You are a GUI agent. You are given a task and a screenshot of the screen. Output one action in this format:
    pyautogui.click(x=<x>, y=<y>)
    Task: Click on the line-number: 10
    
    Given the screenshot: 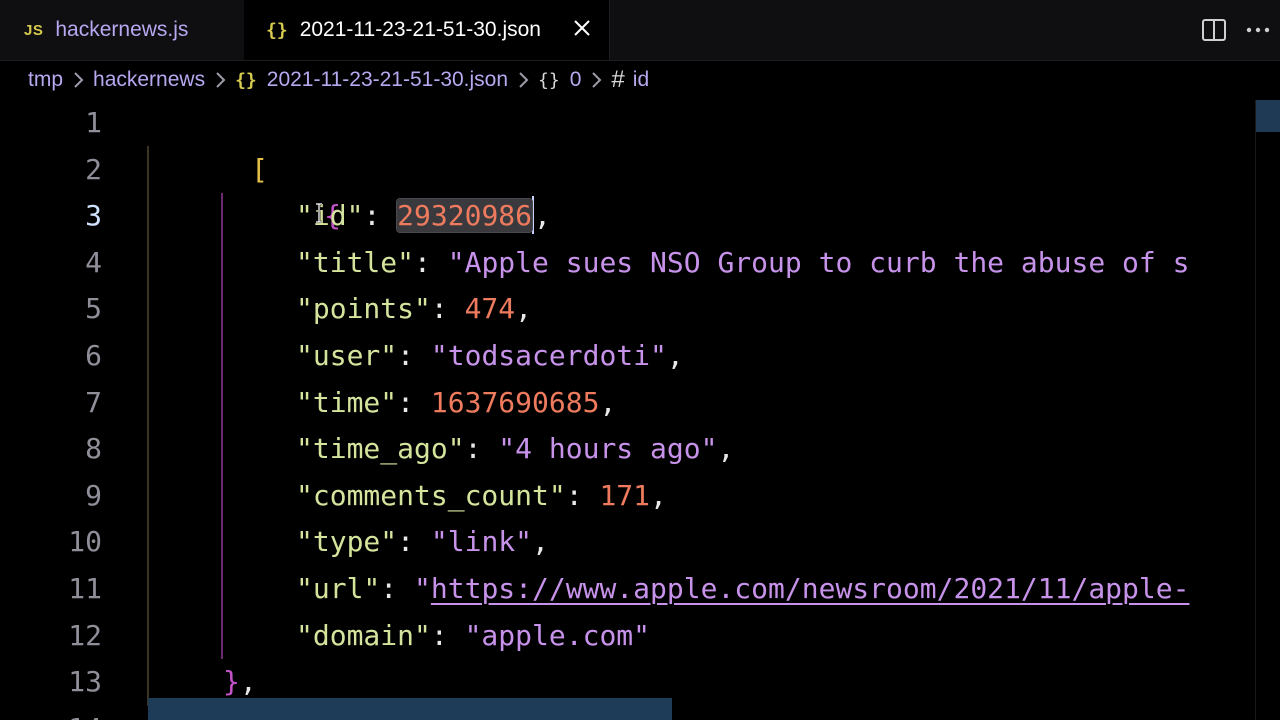 What is the action you would take?
    pyautogui.click(x=85, y=542)
    